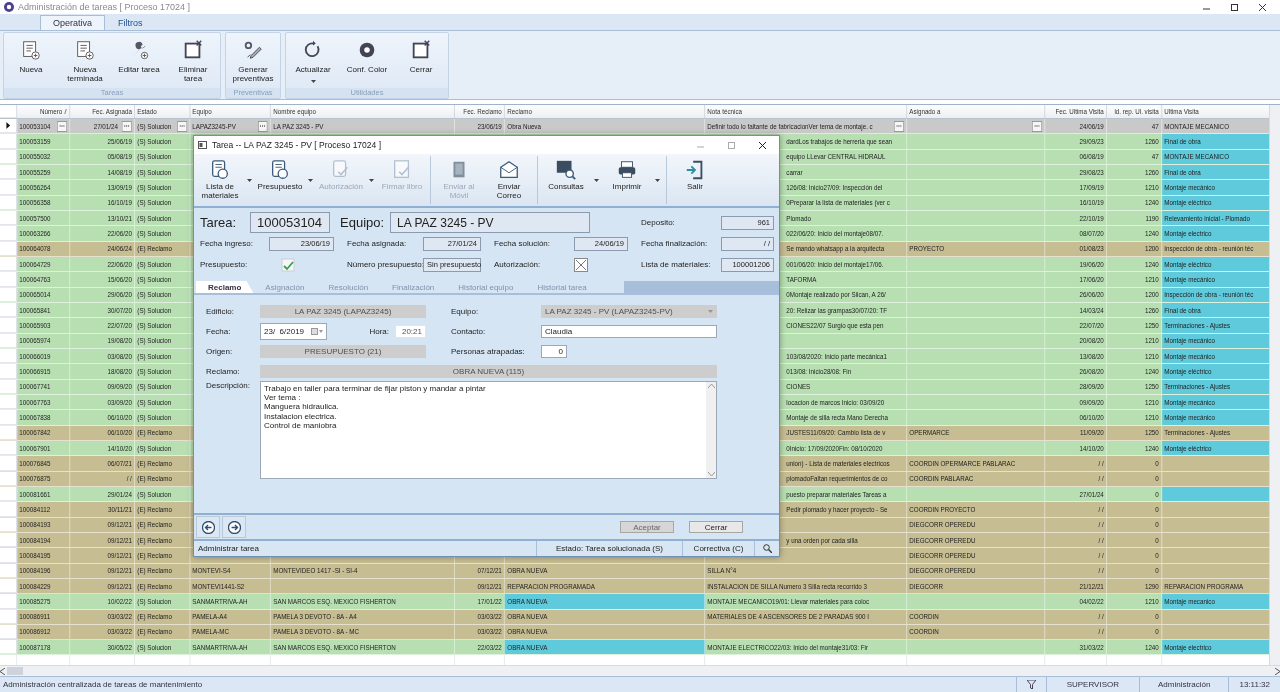 The height and width of the screenshot is (692, 1280). What do you see at coordinates (822, 540) in the screenshot?
I see `table-cell: y una orden por cada silla` at bounding box center [822, 540].